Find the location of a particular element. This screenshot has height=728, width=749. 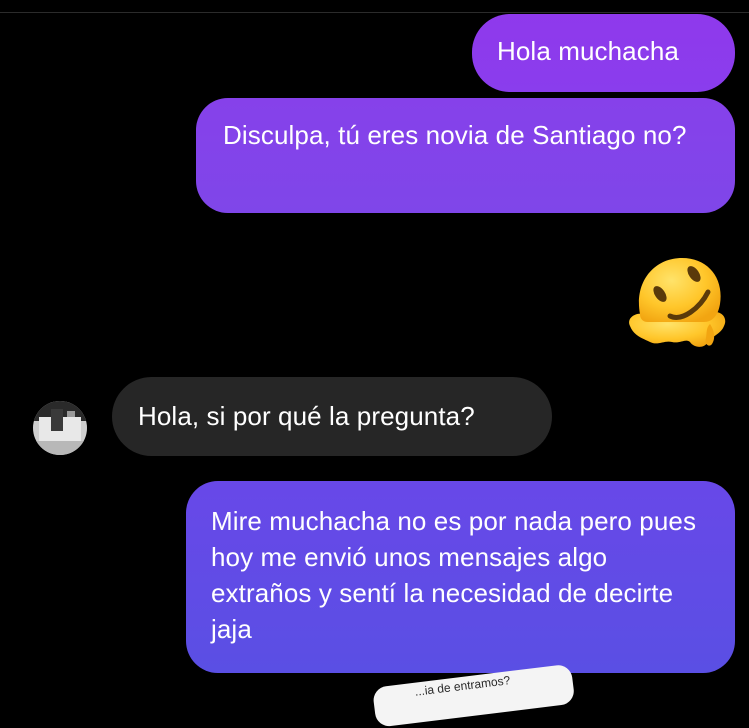

avatar is located at coordinates (60, 428).